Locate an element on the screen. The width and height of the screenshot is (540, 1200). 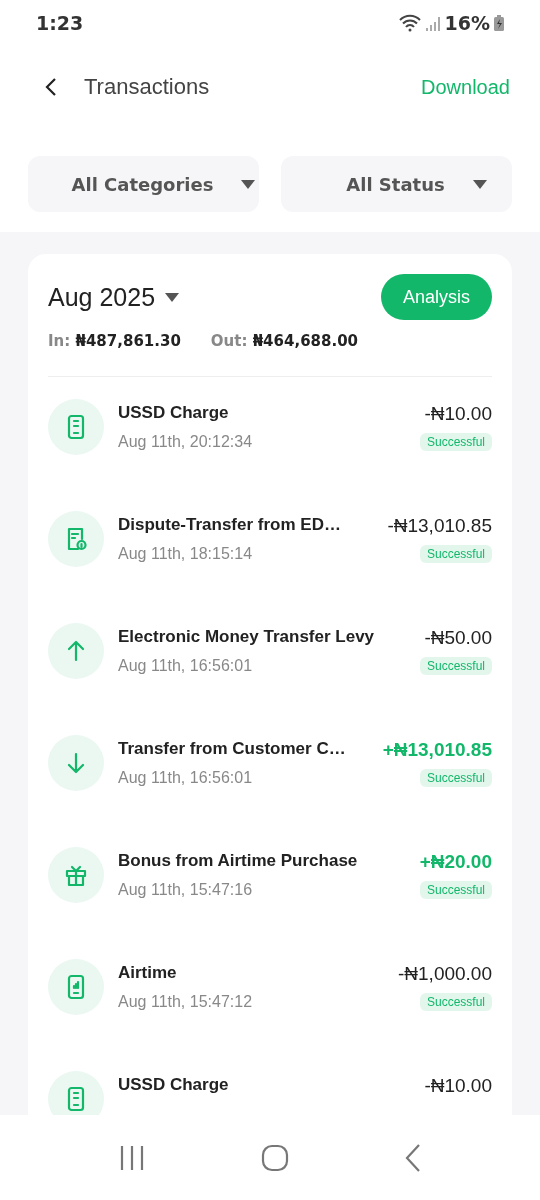
transaction-date: Aug 11th, 15:47:12 is located at coordinates (186, 1002).